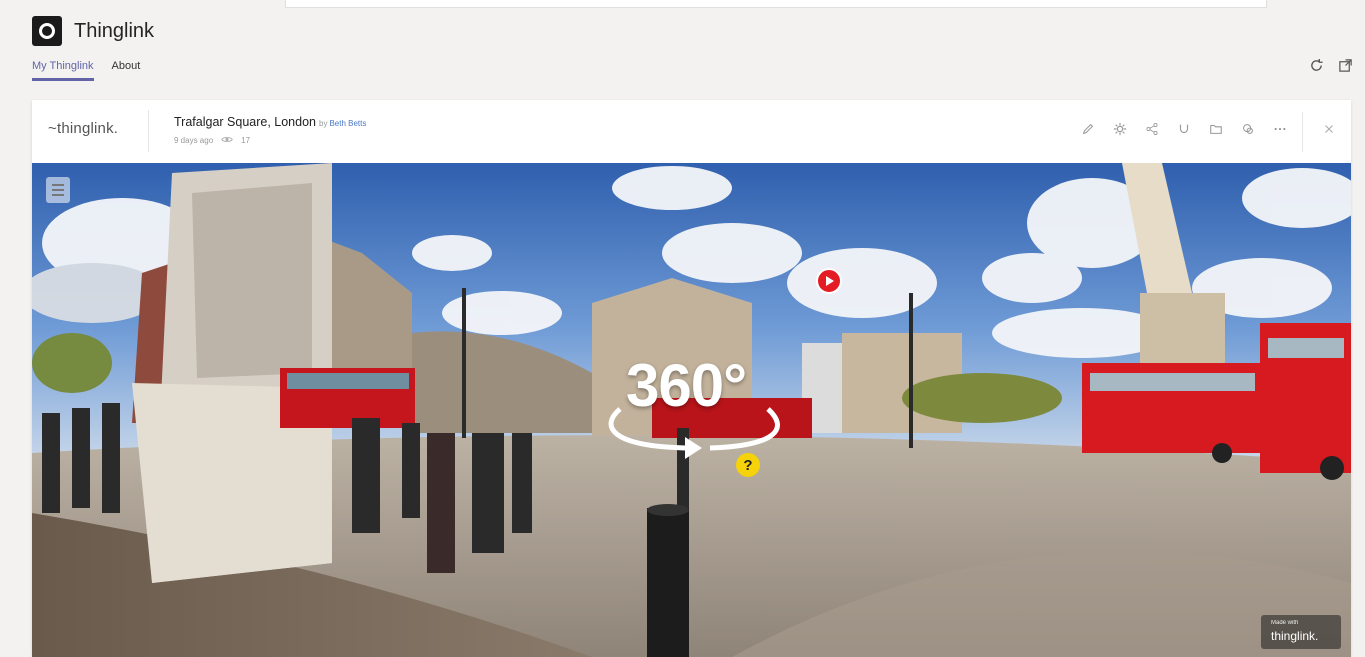  I want to click on tag-icon, so click(1184, 131).